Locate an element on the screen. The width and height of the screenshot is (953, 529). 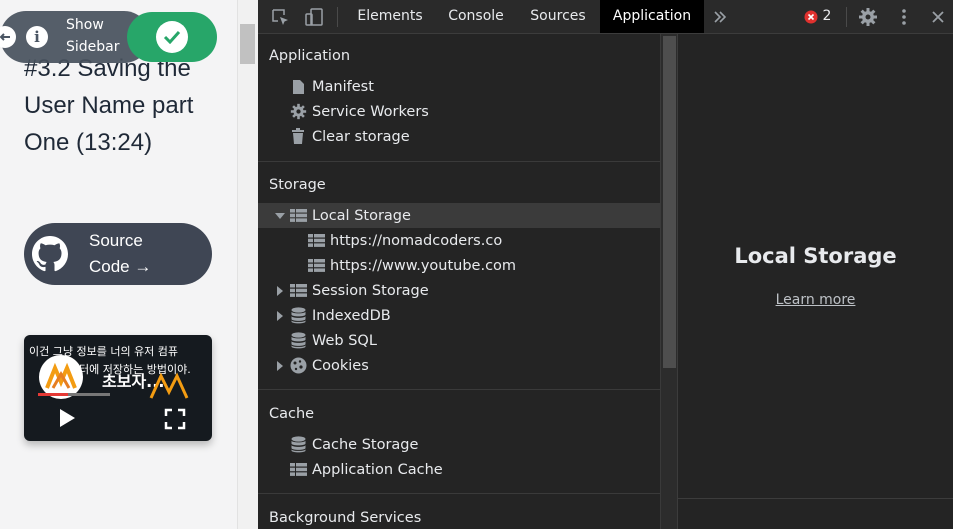
show-sidebar-label: Show Sidebar is located at coordinates (93, 36).